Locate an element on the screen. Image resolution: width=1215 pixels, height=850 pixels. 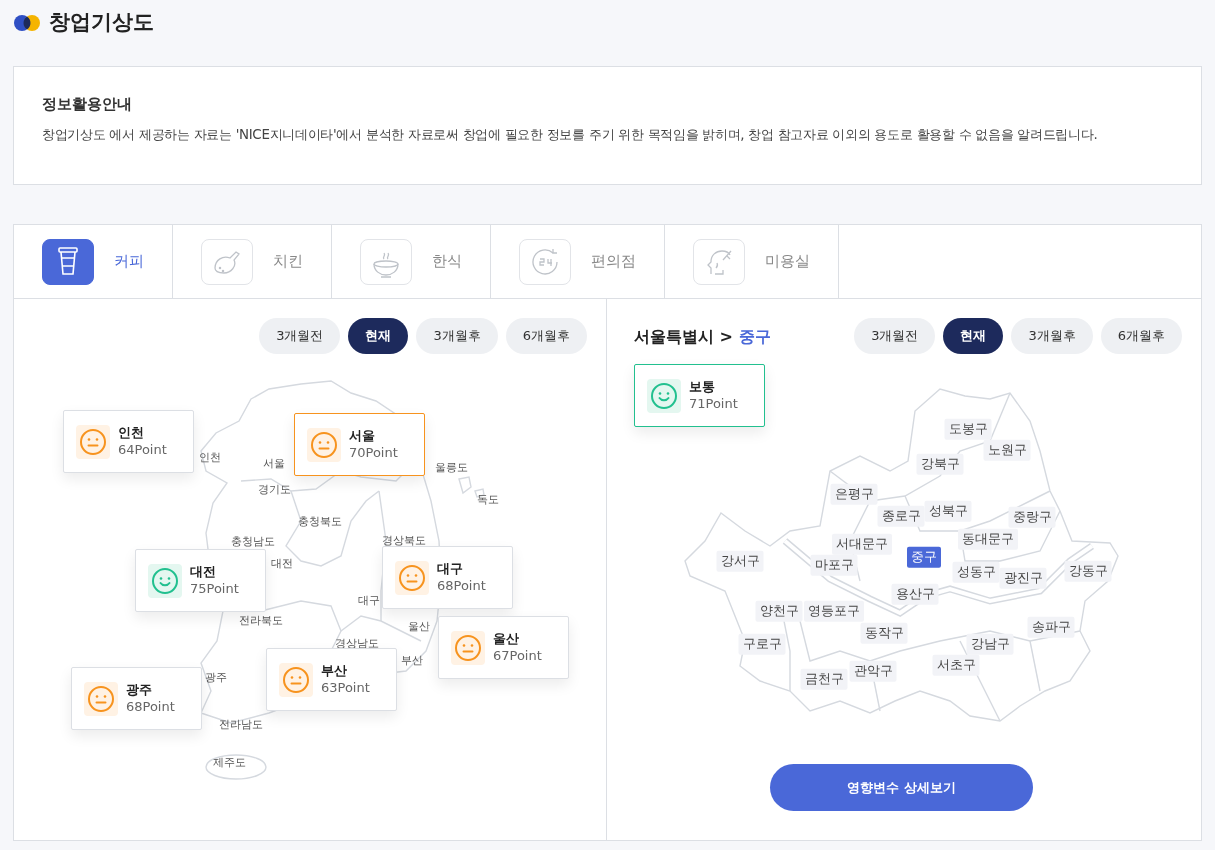
district-label: 종로구 is located at coordinates (901, 516).